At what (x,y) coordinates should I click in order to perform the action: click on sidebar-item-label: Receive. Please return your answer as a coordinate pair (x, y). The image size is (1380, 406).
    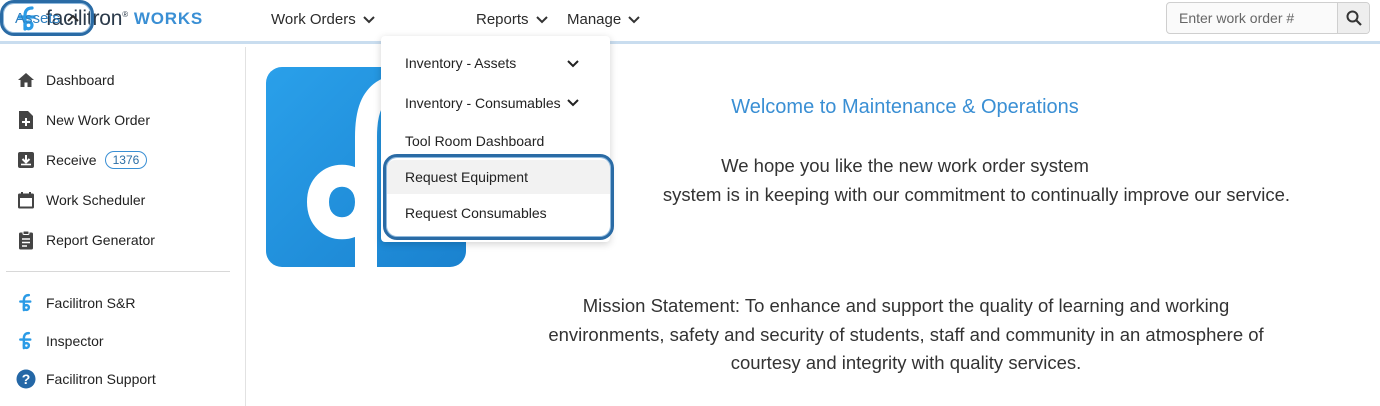
    Looking at the image, I should click on (71, 160).